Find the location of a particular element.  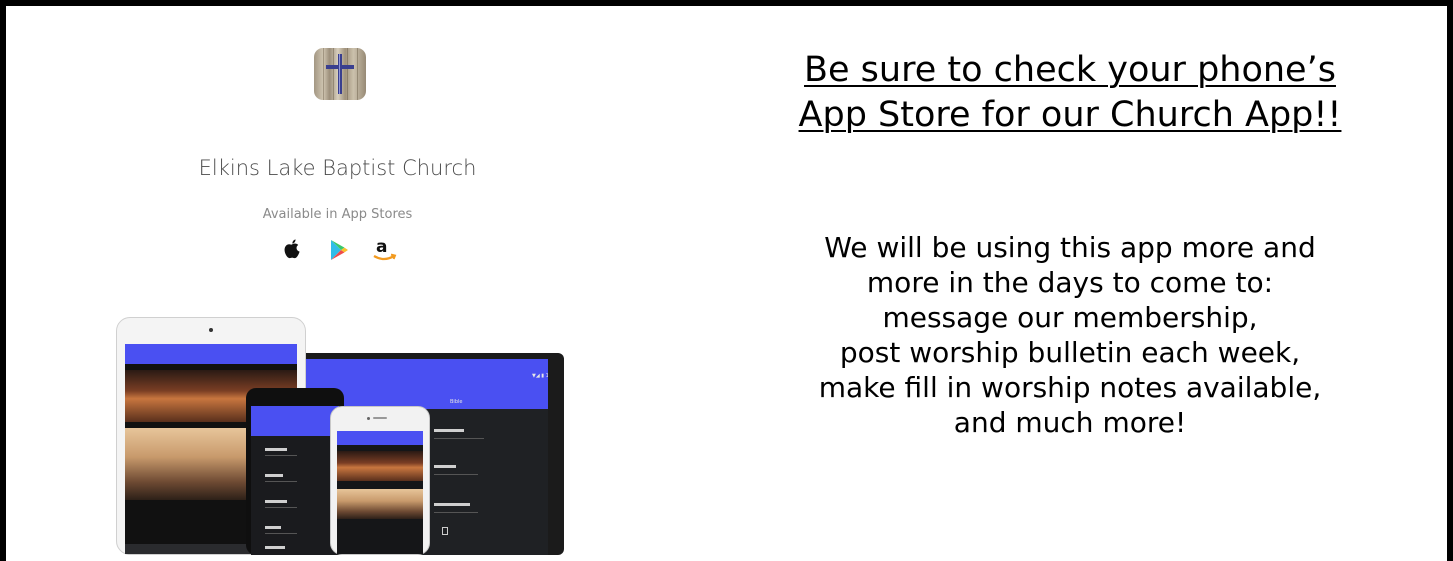

availability-label: Available in App Stores is located at coordinates (337, 214).